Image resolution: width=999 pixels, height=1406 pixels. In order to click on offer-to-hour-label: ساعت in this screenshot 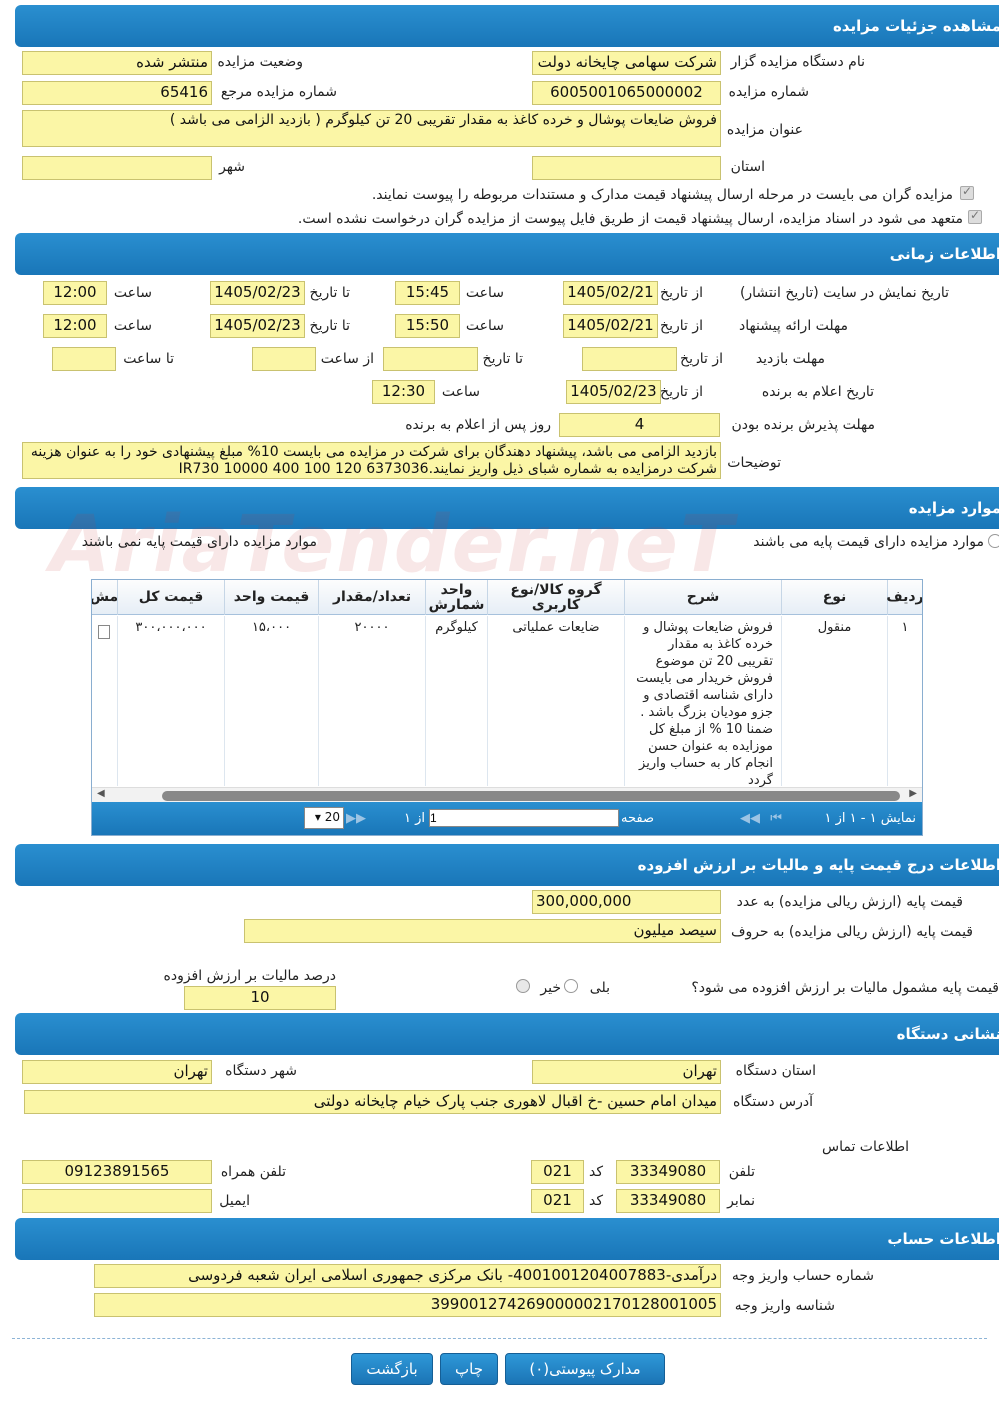, I will do `click(132, 326)`.